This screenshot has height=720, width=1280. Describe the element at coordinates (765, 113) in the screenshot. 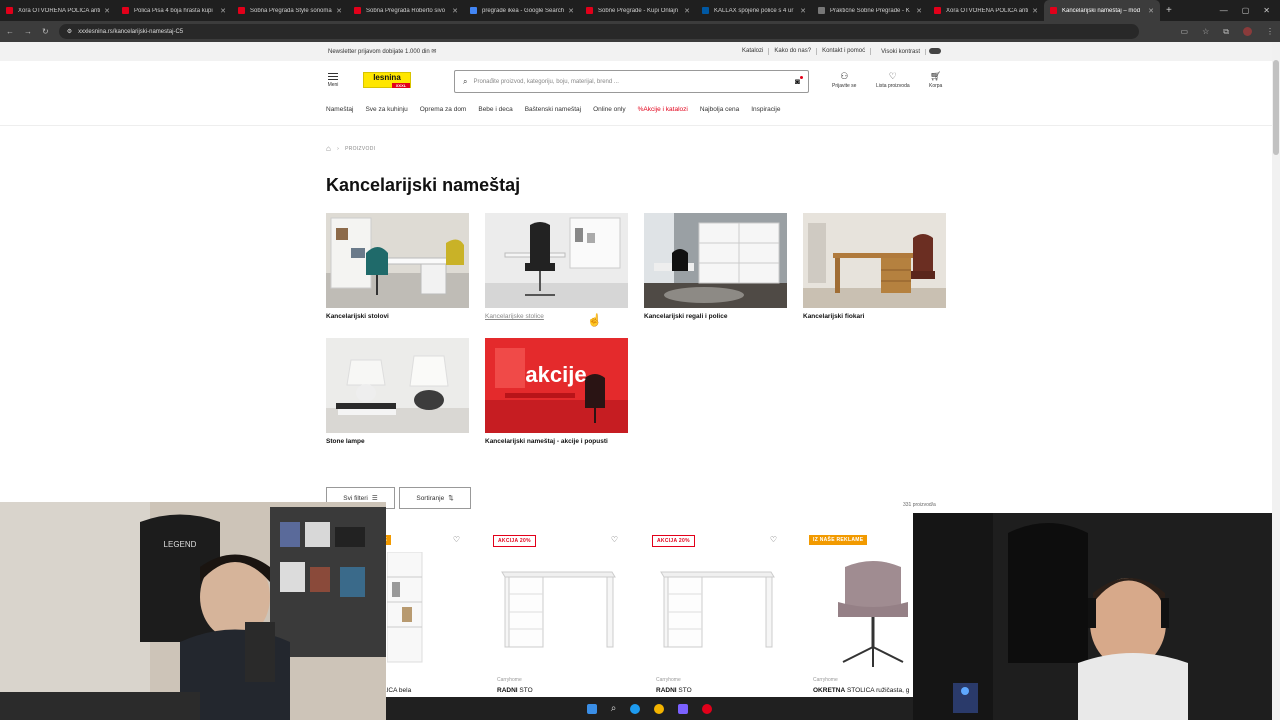

I see `nav-item: Inspiracije` at that location.